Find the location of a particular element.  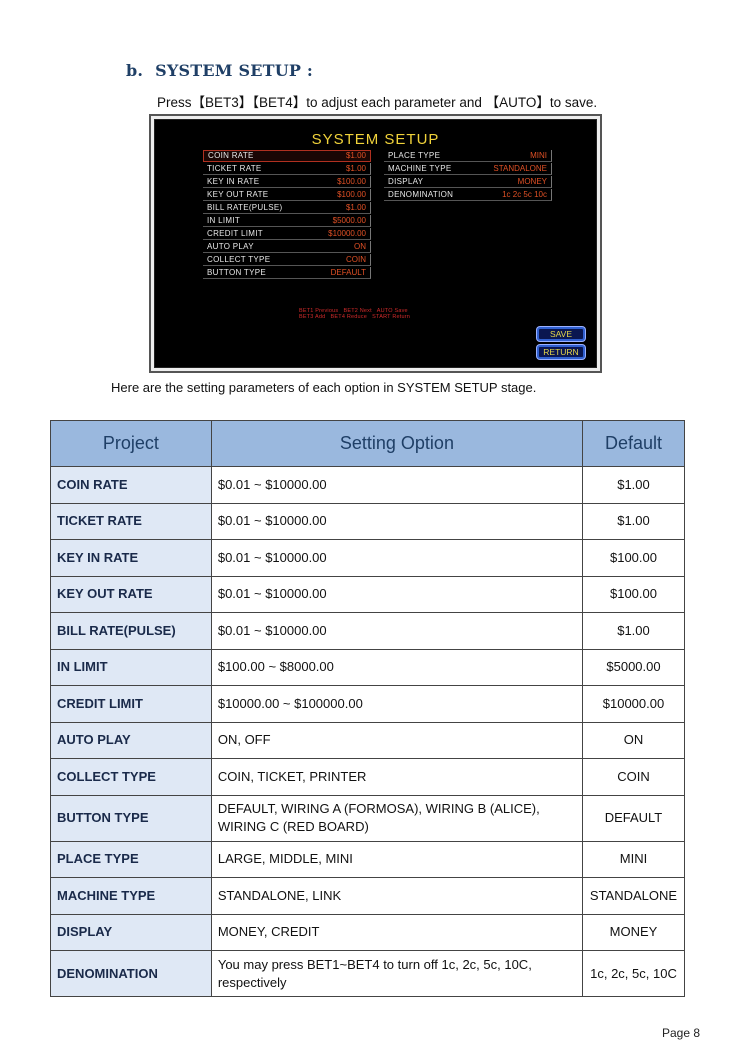

screen-param-place-type: PLACE TYPE MINI is located at coordinates (468, 156).